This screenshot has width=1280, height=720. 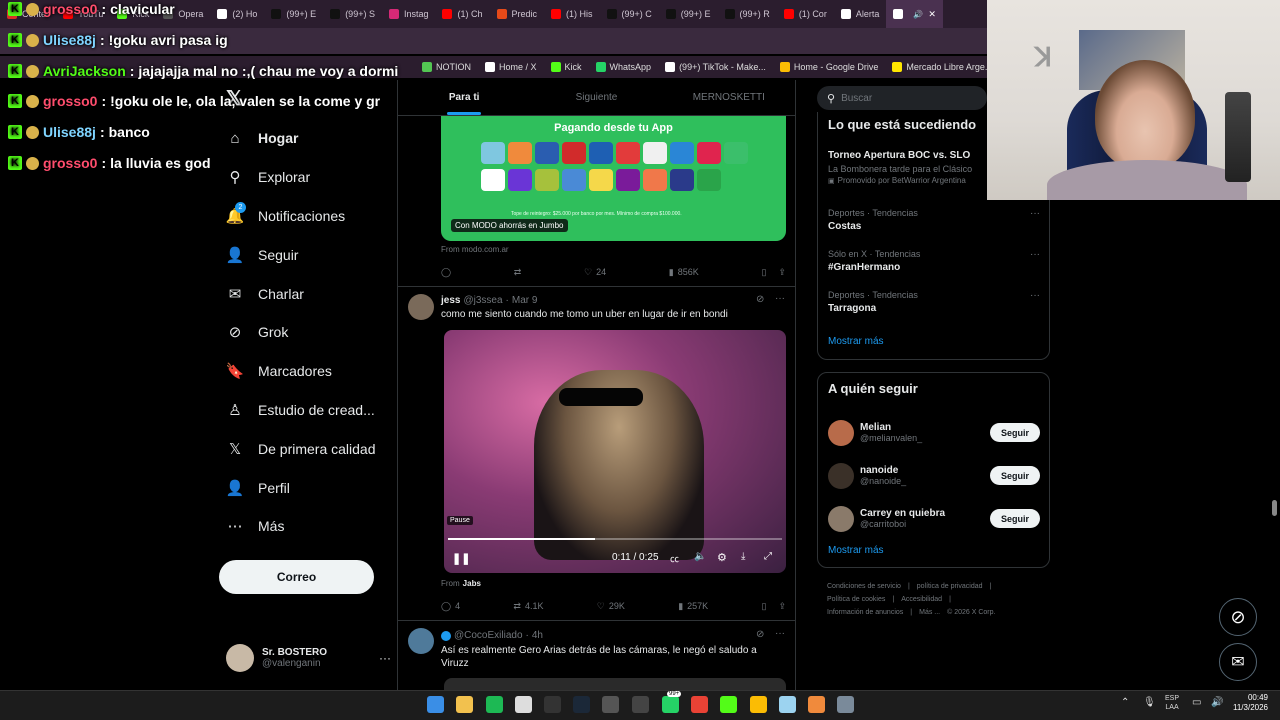 I want to click on bookmark-item: Home - Google Drive, so click(x=828, y=67).